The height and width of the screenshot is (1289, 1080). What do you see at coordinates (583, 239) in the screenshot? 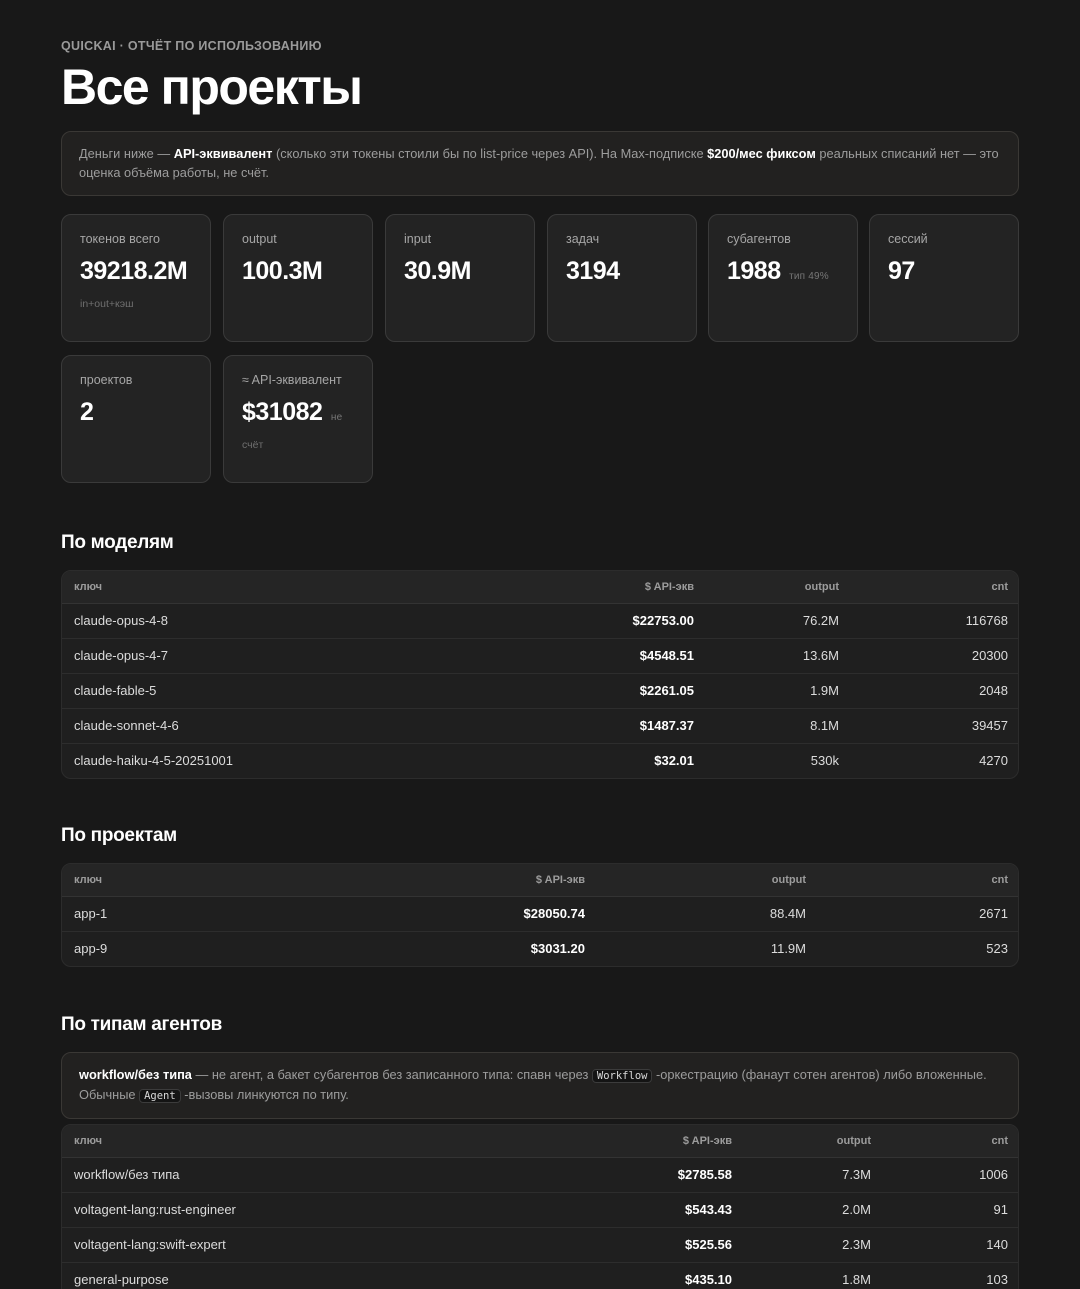
I see `stat-label: задач` at bounding box center [583, 239].